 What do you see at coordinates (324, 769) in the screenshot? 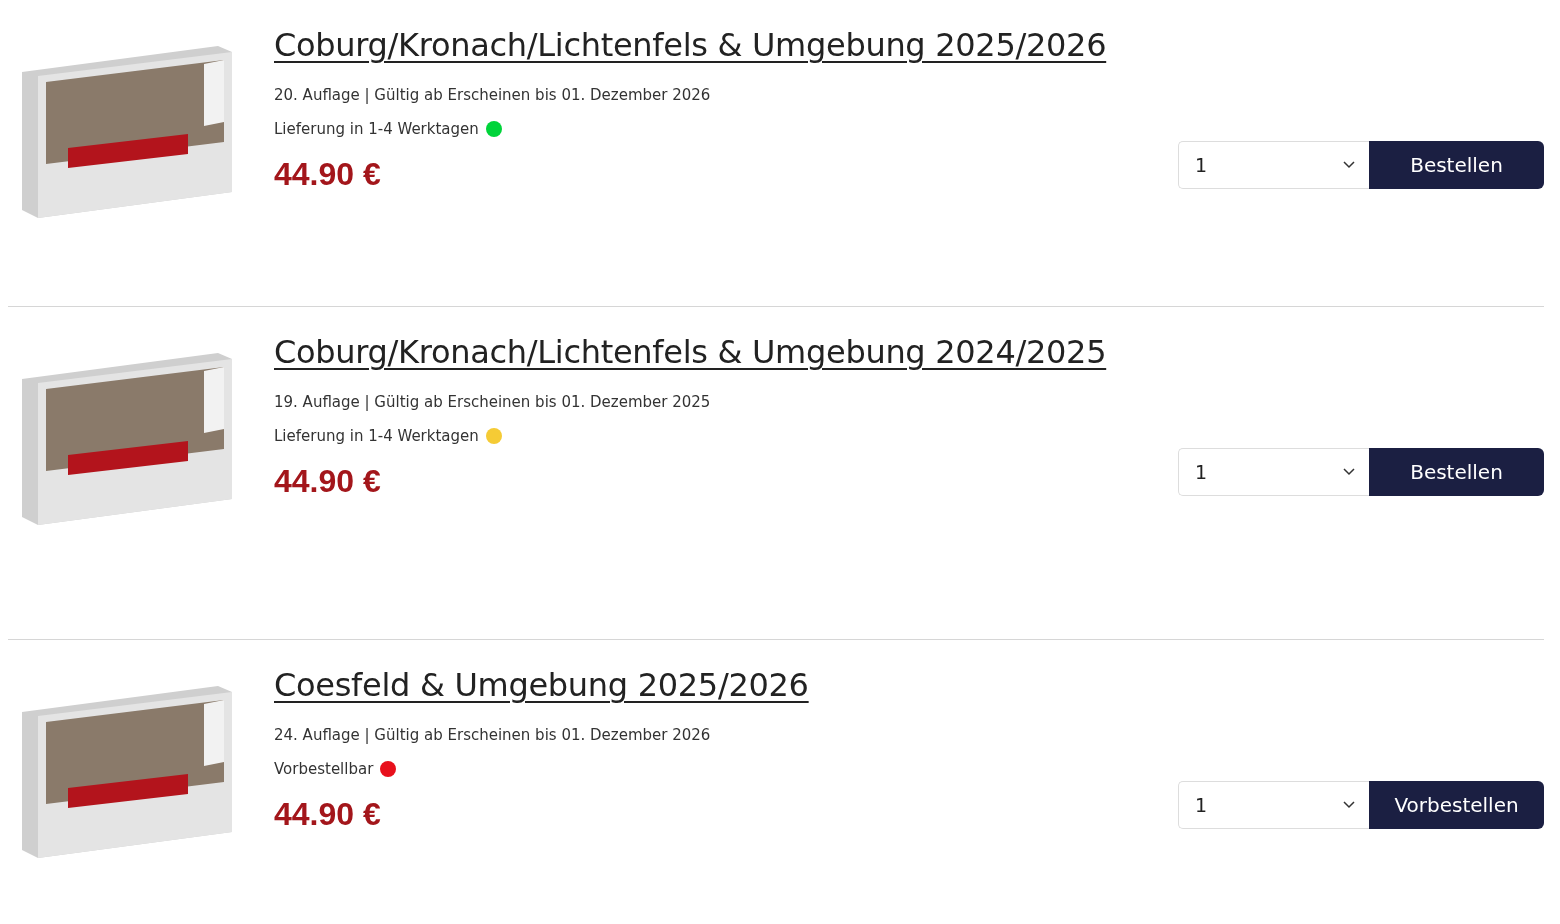
I see `availability-text: Vorbestellbar` at bounding box center [324, 769].